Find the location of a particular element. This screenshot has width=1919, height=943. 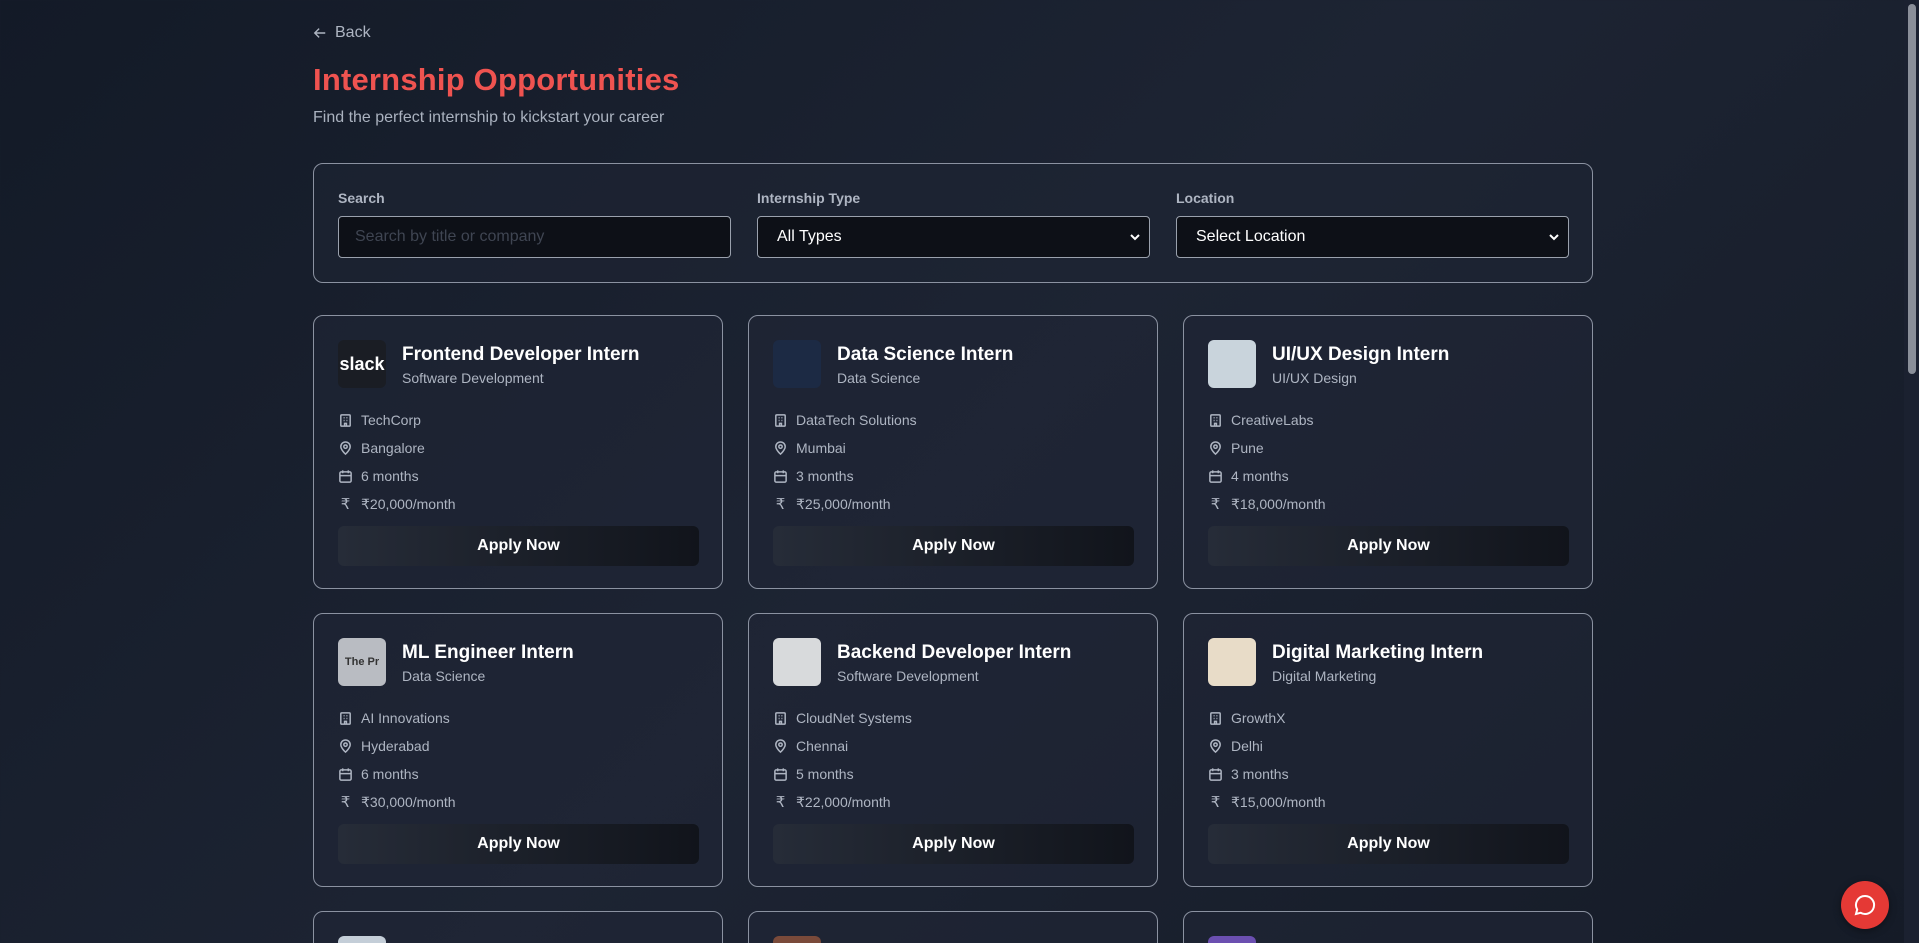

duration-row: 3 months is located at coordinates (1267, 774).